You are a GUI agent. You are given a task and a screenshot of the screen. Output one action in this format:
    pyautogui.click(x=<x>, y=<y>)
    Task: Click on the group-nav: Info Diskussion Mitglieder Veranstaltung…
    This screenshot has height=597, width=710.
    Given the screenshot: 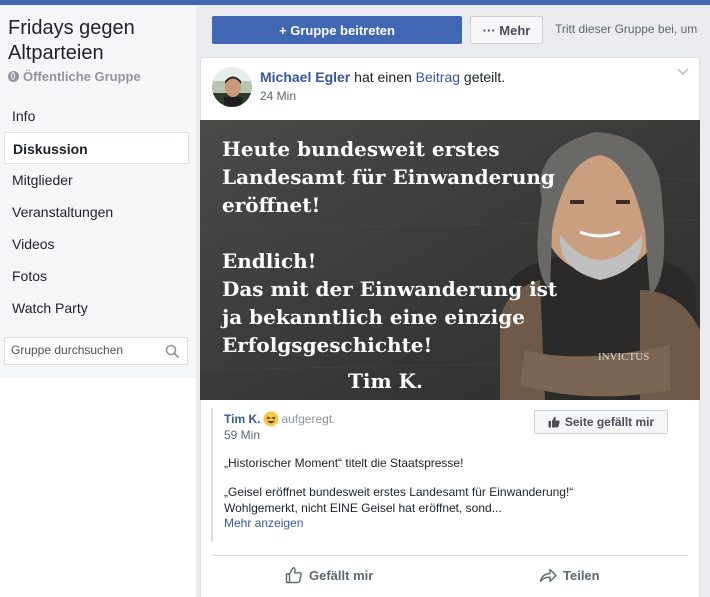 What is the action you would take?
    pyautogui.click(x=96, y=212)
    